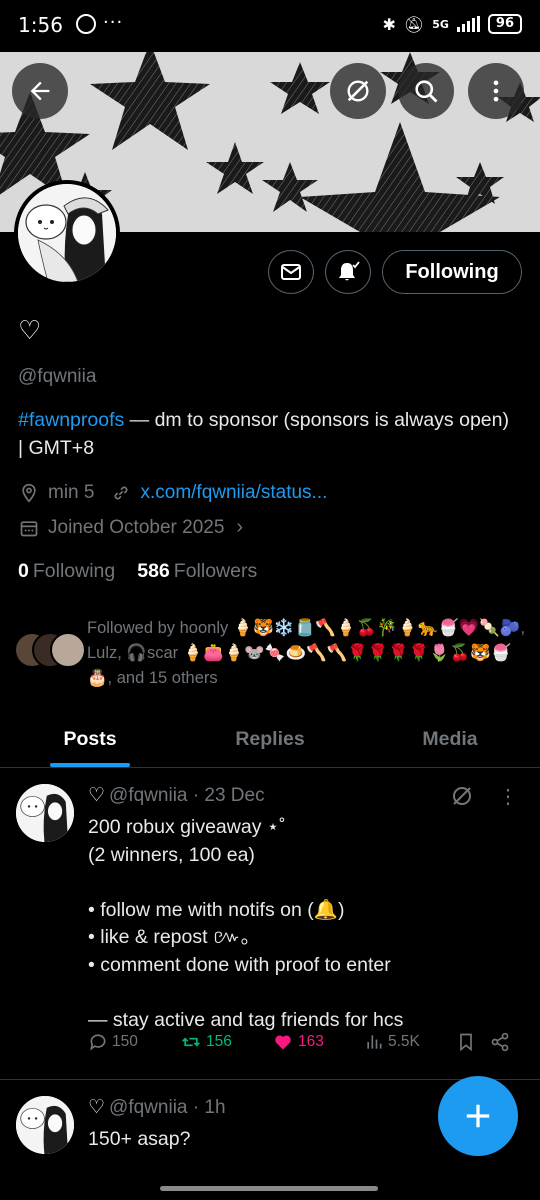 This screenshot has height=1200, width=540. Describe the element at coordinates (71, 492) in the screenshot. I see `profile-location: min 5` at that location.